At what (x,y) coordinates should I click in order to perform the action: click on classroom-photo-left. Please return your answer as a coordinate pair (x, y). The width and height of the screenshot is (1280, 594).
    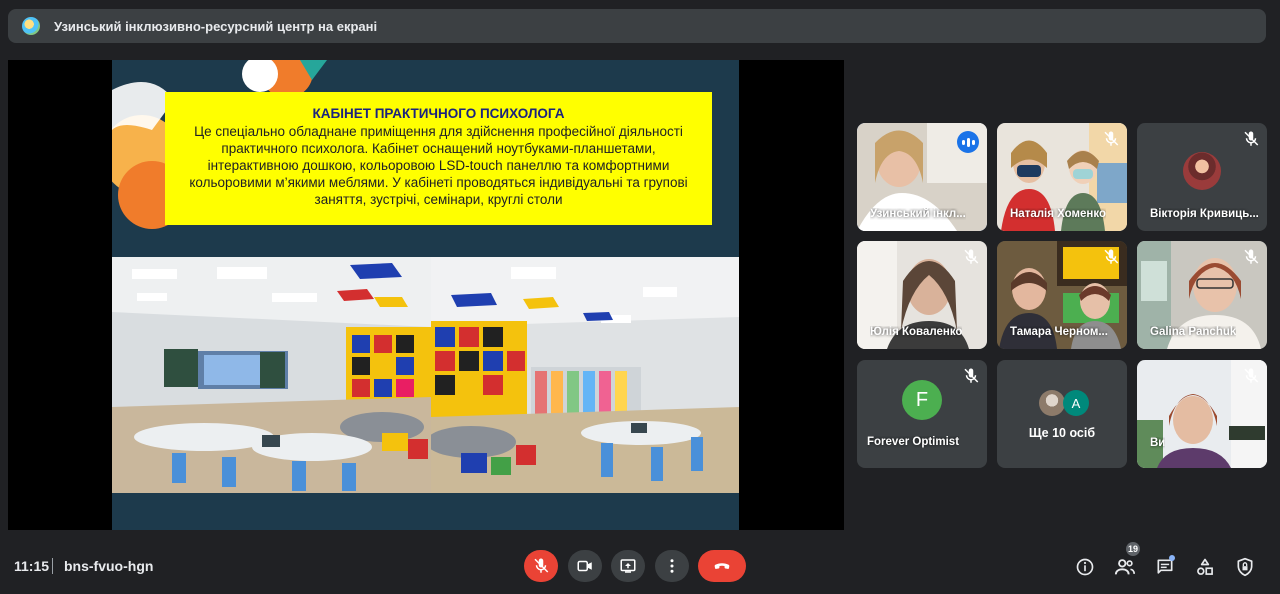
    Looking at the image, I should click on (271, 375).